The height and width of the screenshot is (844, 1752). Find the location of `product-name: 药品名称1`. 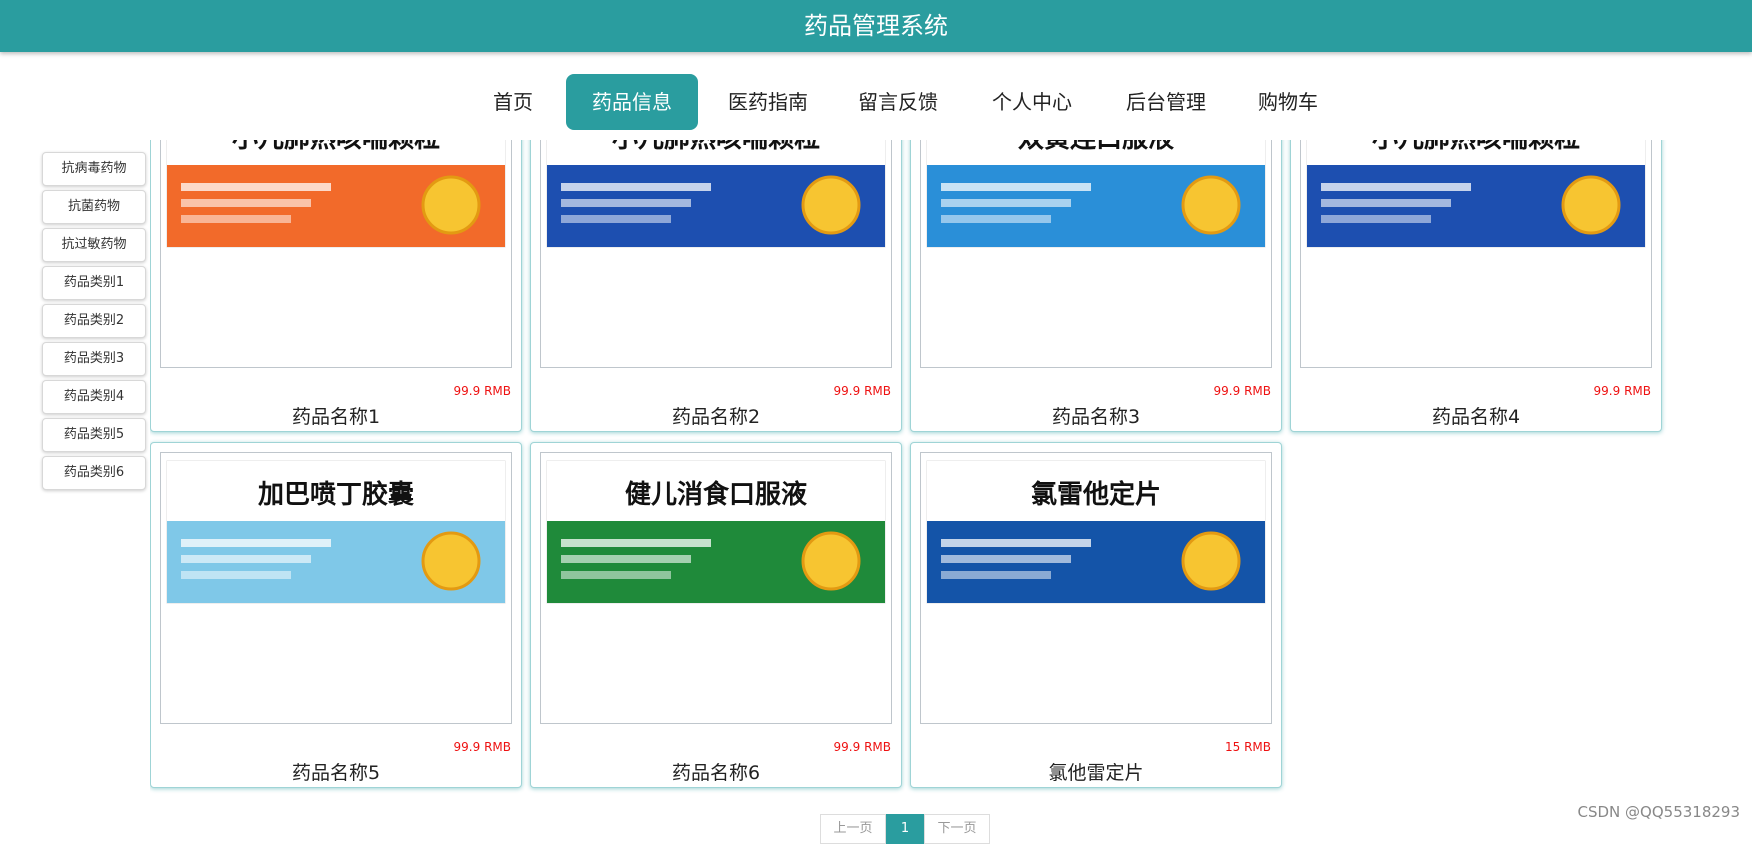

product-name: 药品名称1 is located at coordinates (336, 417).